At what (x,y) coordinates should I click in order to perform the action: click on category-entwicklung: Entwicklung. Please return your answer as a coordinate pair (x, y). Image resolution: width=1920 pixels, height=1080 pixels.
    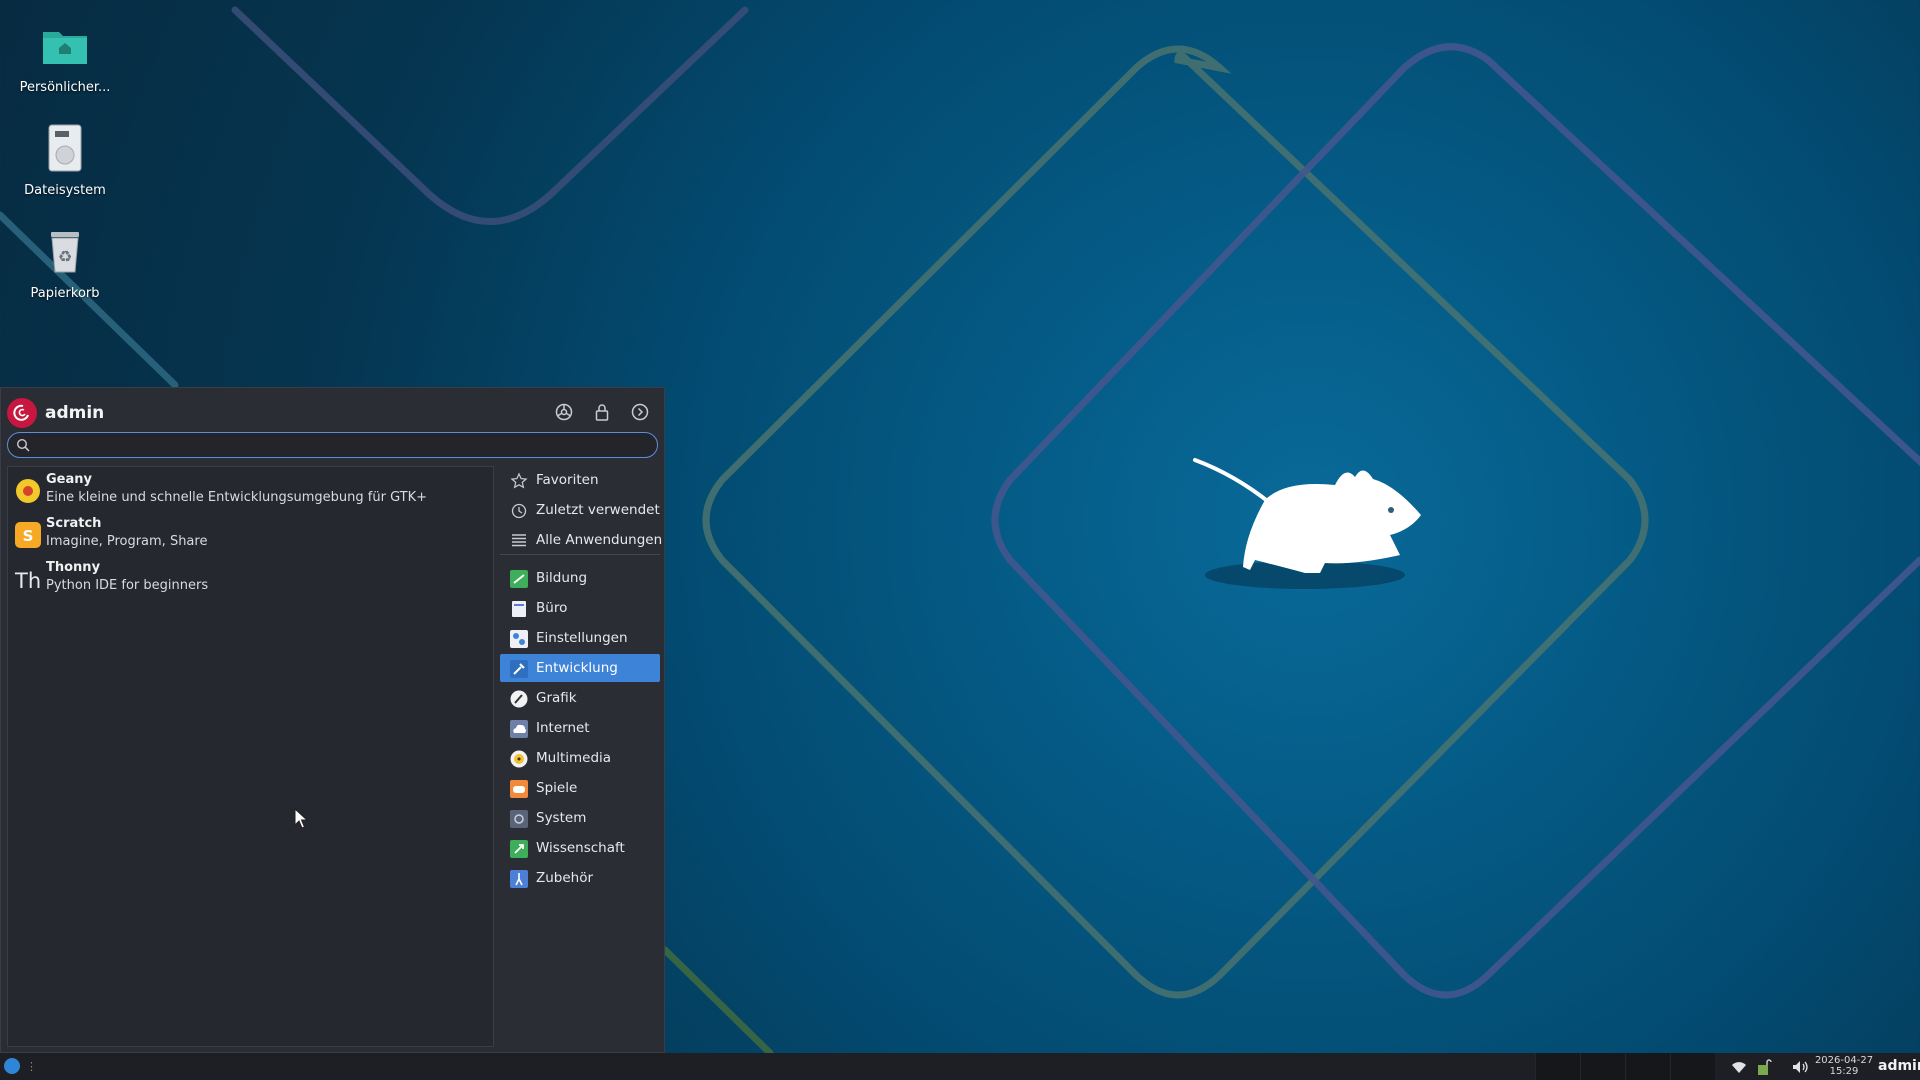
    Looking at the image, I should click on (580, 668).